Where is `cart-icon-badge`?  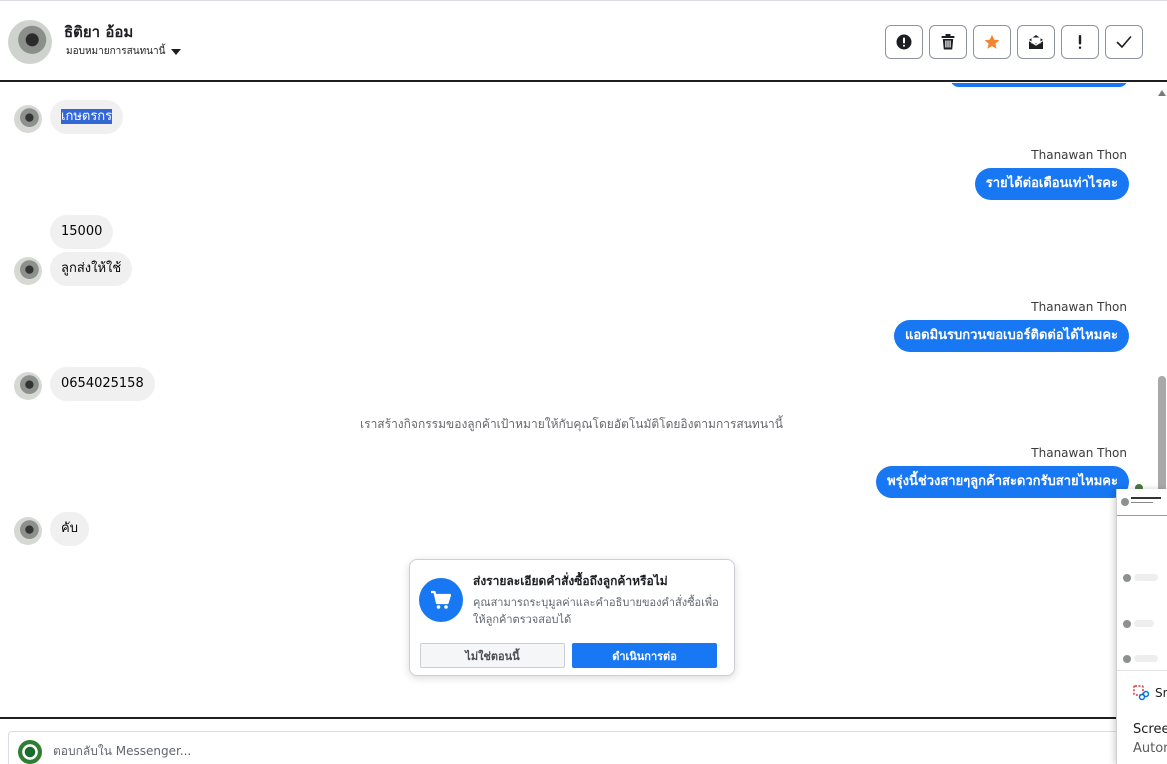
cart-icon-badge is located at coordinates (441, 600).